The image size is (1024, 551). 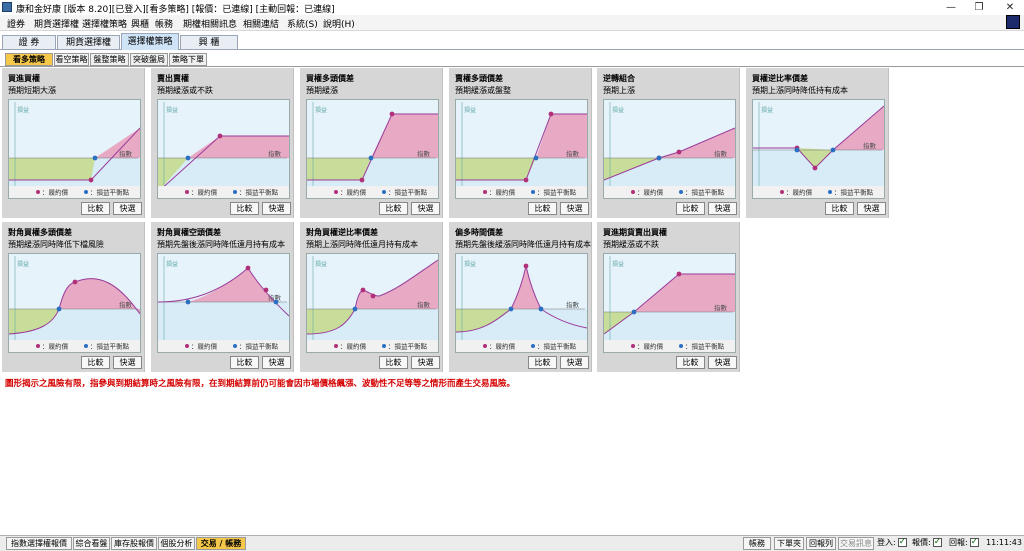 I want to click on menu-info: 期權相關訊息, so click(x=210, y=23).